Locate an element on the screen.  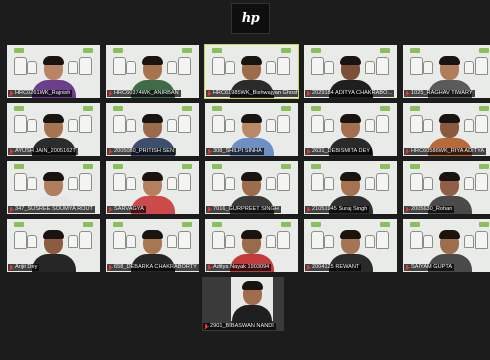
participant-name: HRC60374WK_ANIRBAN is located at coordinates (146, 93).